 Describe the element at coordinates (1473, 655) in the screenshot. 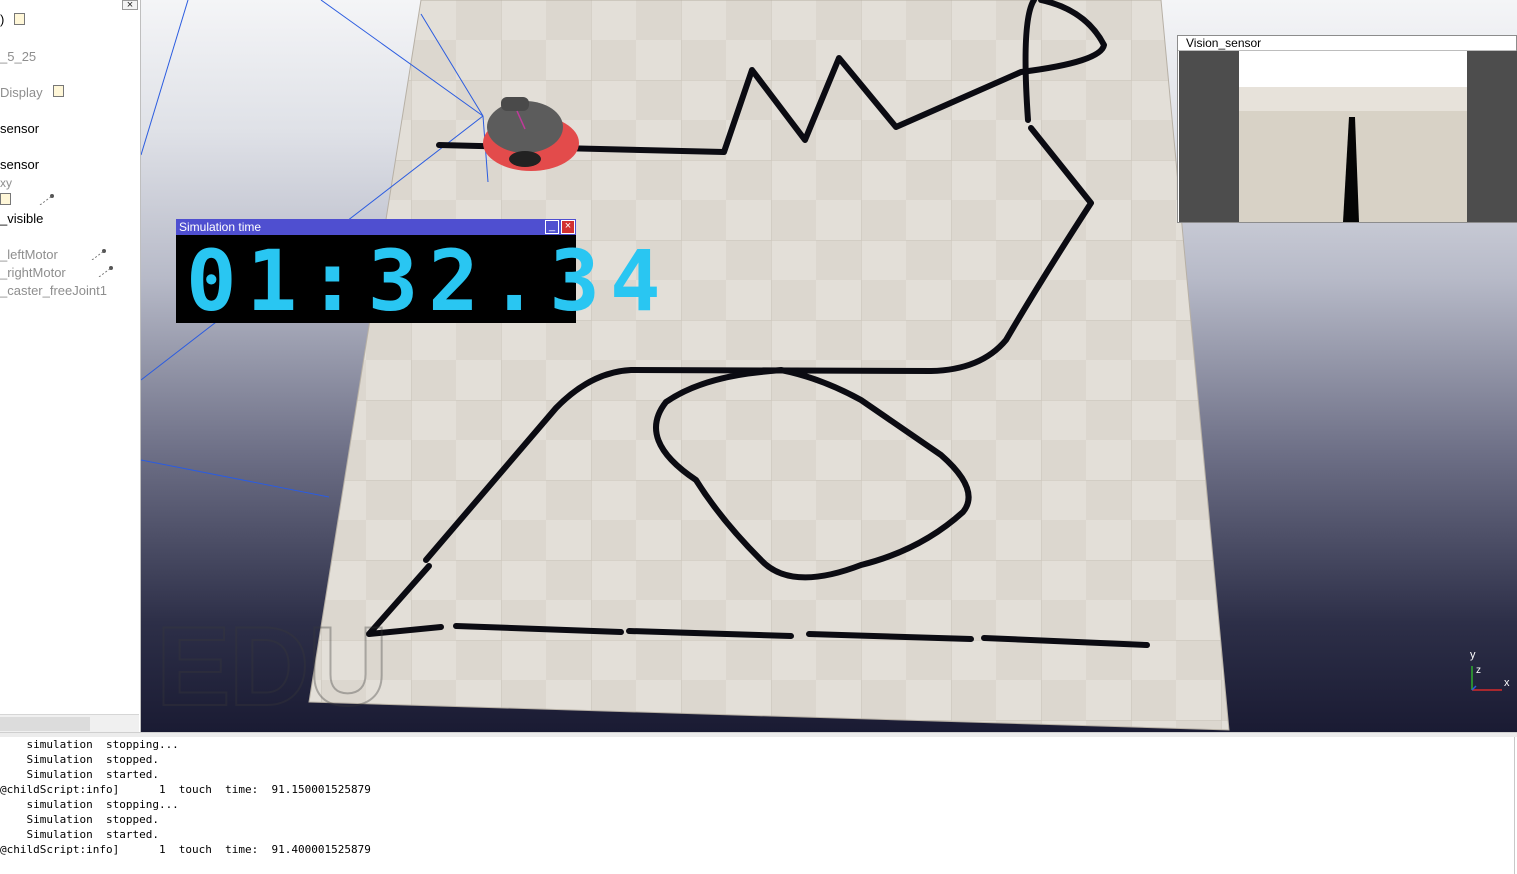

I see `axis-y-label: y` at that location.